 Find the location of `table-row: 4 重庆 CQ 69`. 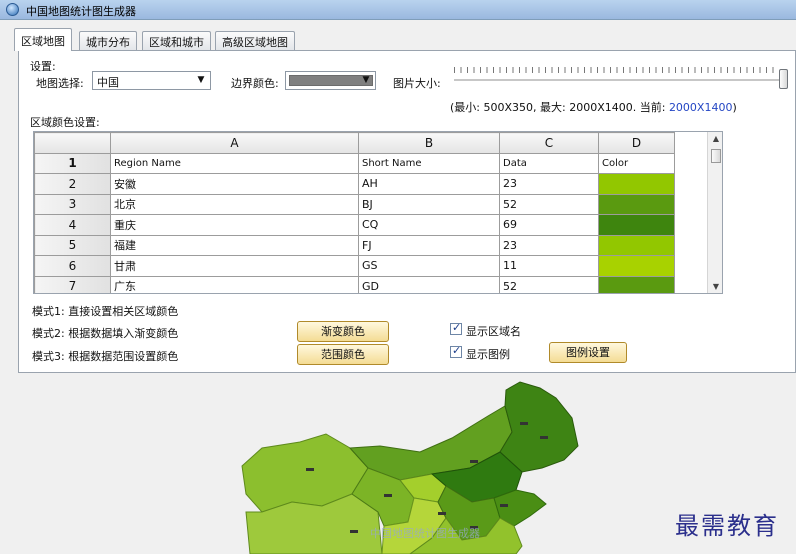

table-row: 4 重庆 CQ 69 is located at coordinates (354, 225).